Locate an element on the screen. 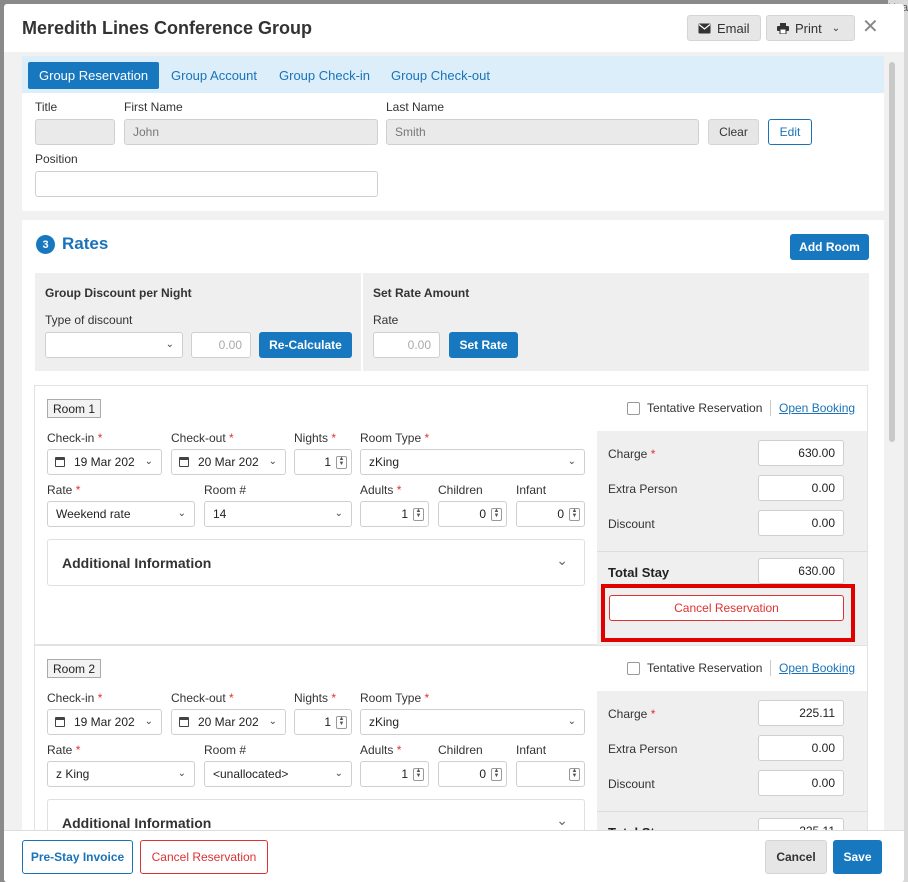 Image resolution: width=908 pixels, height=882 pixels. room-2-adults-input: 1 ▲ ▼ is located at coordinates (394, 774).